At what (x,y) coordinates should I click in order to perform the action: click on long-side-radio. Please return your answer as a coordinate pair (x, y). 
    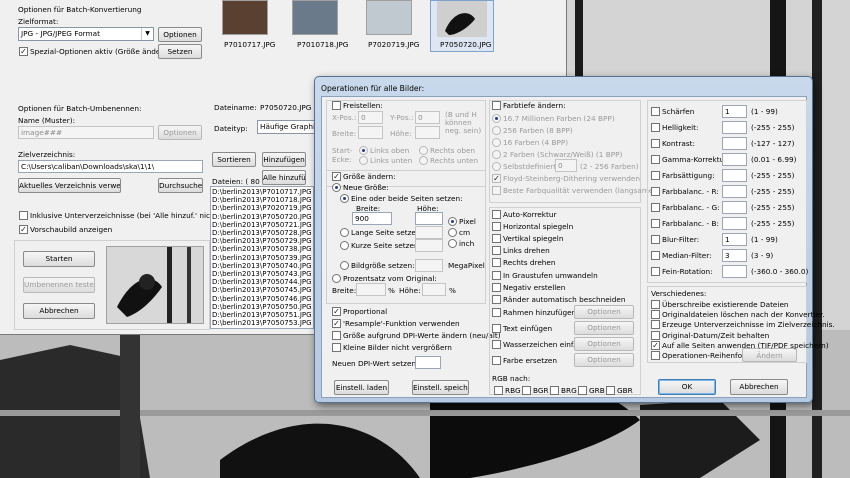
    Looking at the image, I should click on (344, 232).